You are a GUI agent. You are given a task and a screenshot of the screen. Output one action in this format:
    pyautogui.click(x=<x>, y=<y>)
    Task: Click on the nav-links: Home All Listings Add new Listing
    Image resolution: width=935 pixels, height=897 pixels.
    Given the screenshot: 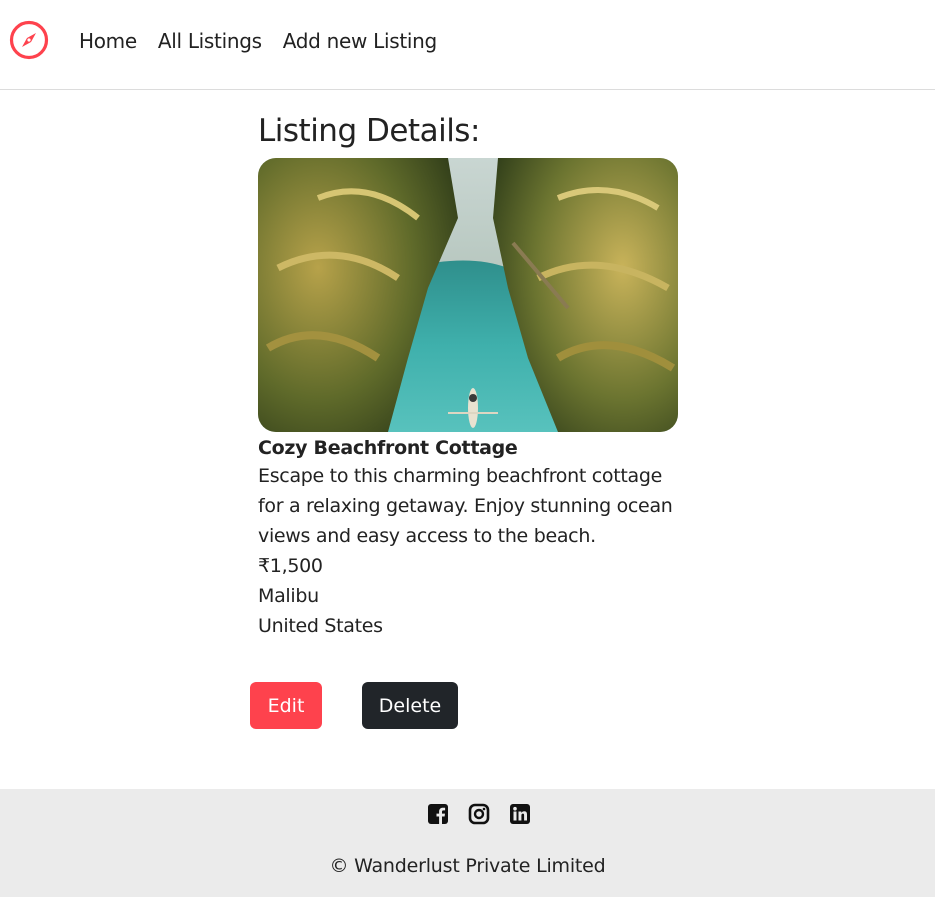 What is the action you would take?
    pyautogui.click(x=258, y=41)
    